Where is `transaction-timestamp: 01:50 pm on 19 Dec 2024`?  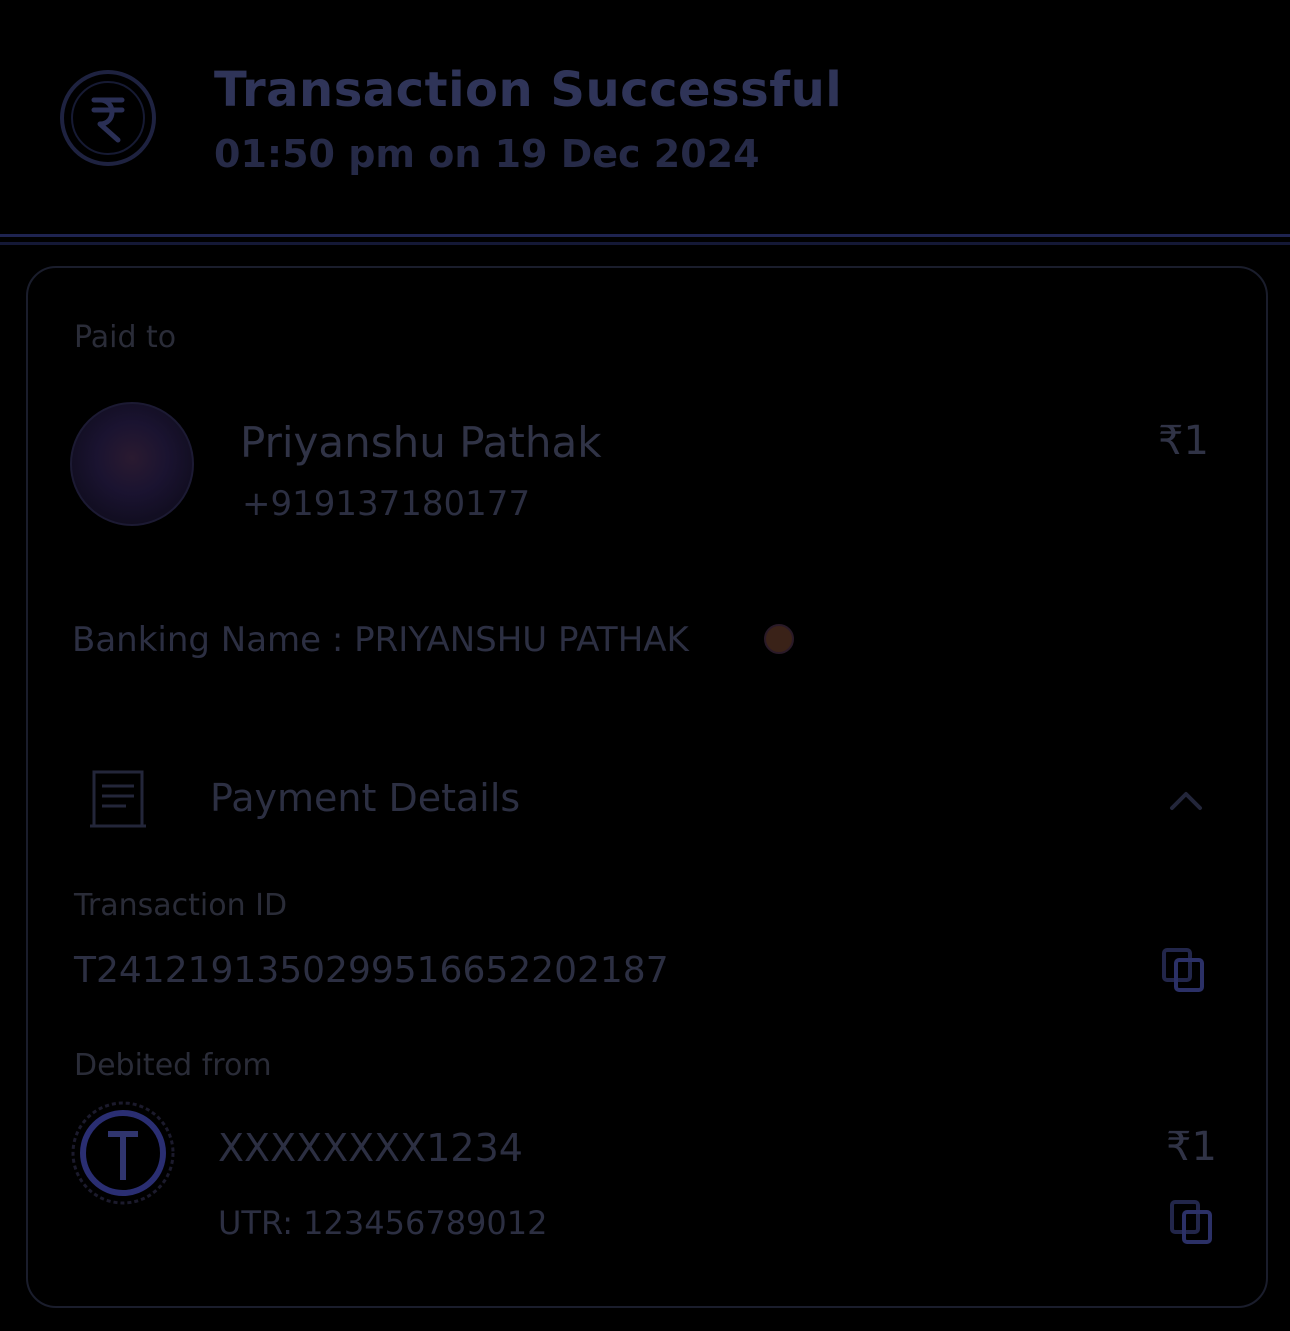
transaction-timestamp: 01:50 pm on 19 Dec 2024 is located at coordinates (487, 154).